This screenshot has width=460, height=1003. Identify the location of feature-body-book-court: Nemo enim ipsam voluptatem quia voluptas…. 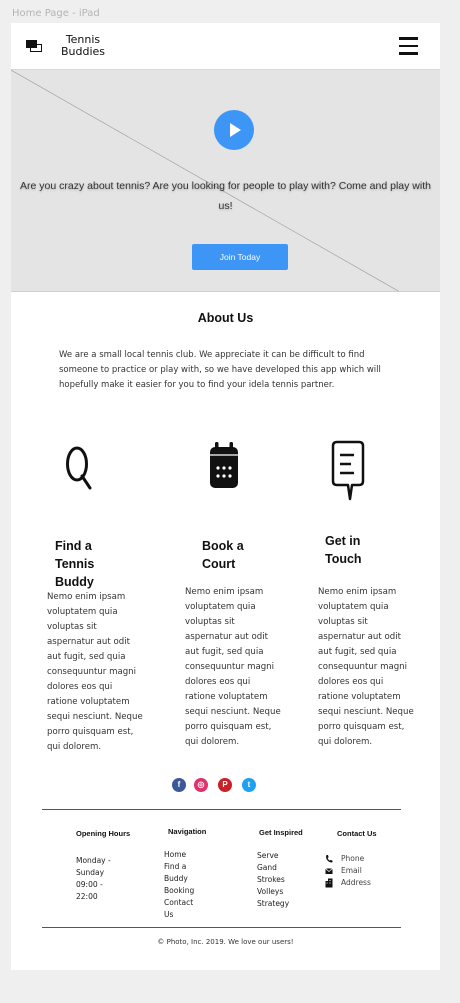
(233, 667).